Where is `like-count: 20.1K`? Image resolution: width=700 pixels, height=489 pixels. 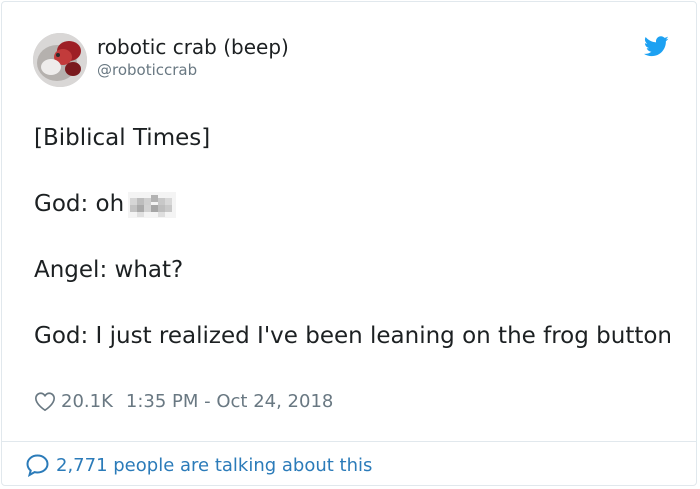
like-count: 20.1K is located at coordinates (87, 401).